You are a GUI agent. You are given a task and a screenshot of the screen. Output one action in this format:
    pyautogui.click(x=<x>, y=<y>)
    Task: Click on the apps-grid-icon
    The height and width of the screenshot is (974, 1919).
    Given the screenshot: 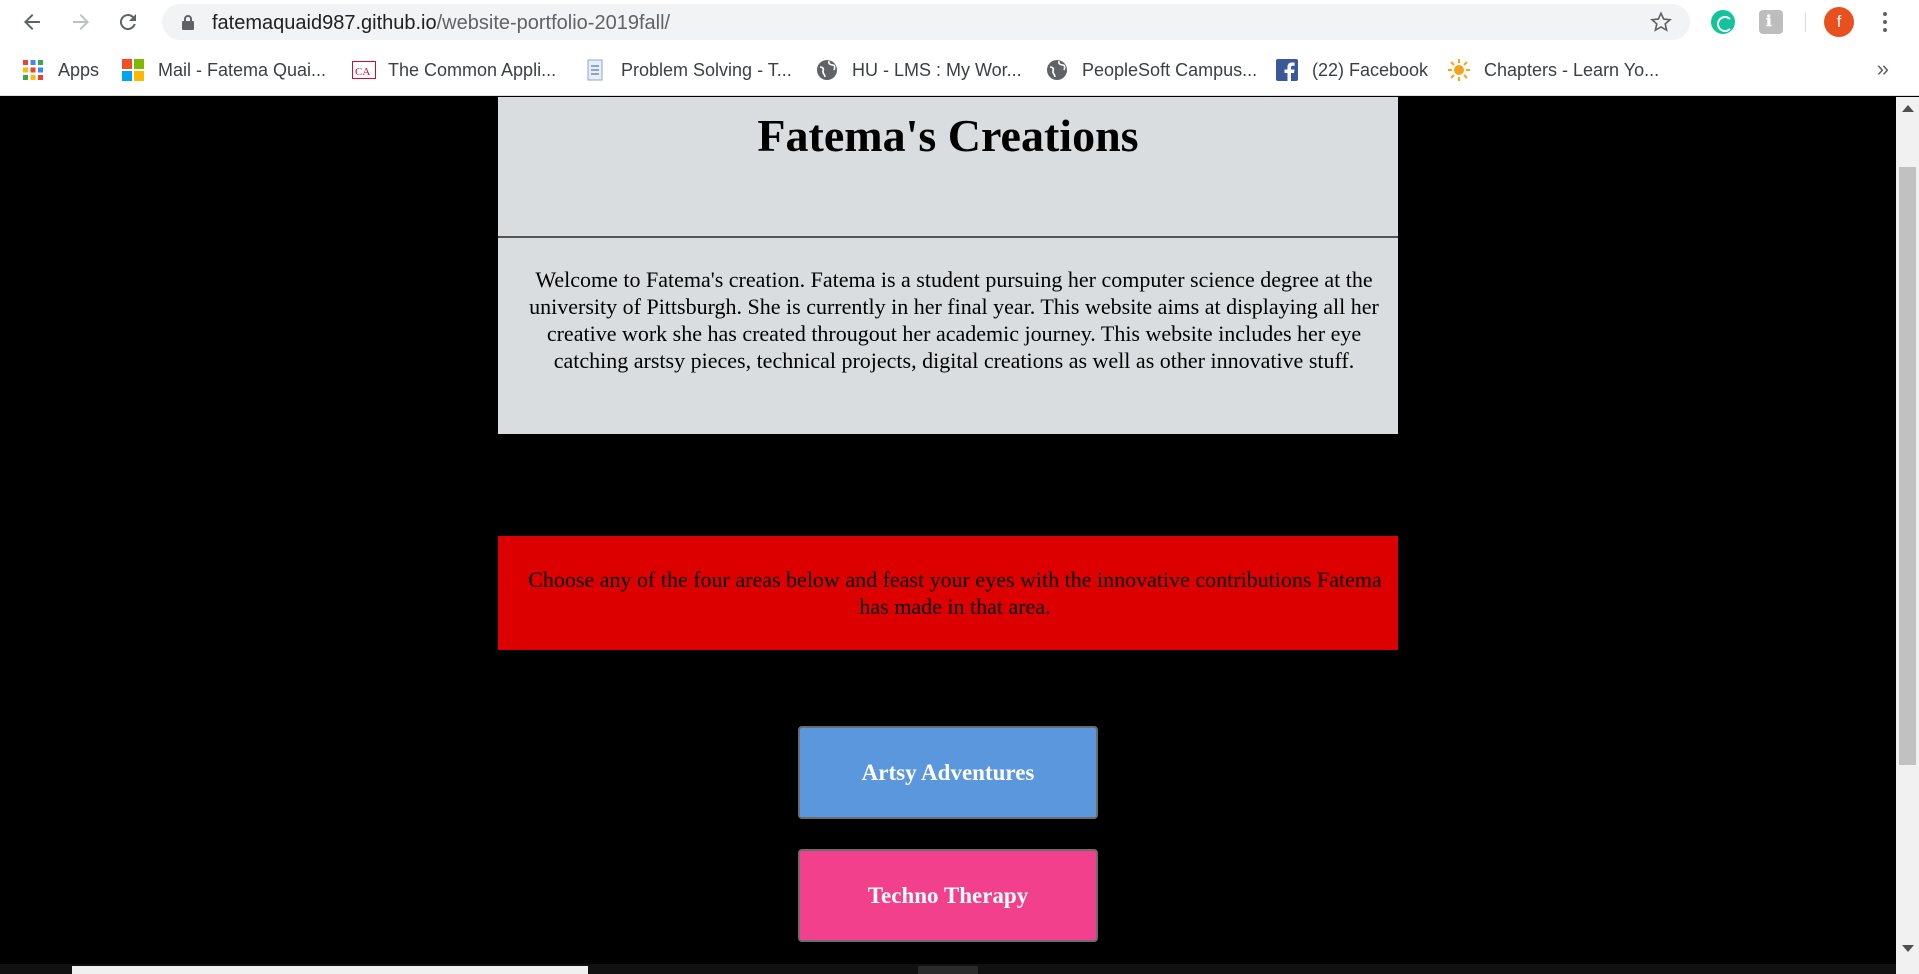 What is the action you would take?
    pyautogui.click(x=33, y=70)
    